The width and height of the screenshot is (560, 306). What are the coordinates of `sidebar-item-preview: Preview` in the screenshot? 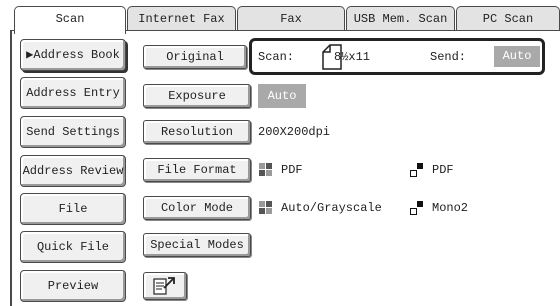 It's located at (73, 286).